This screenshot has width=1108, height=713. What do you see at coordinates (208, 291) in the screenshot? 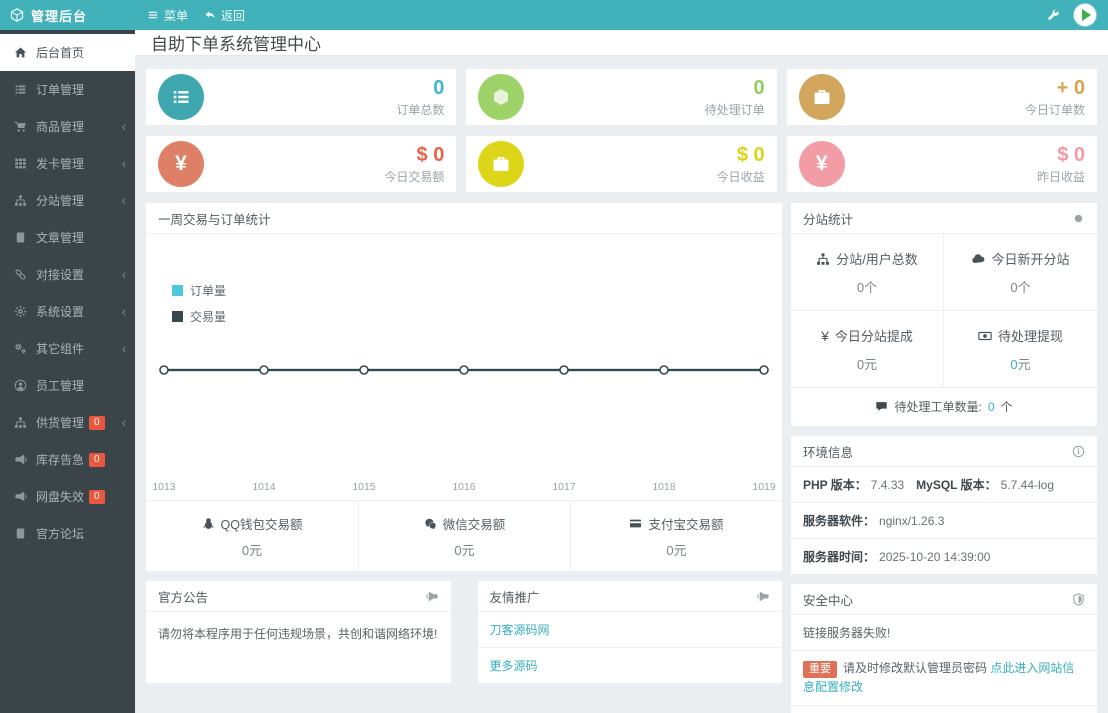
I see `legend-label: 订单量` at bounding box center [208, 291].